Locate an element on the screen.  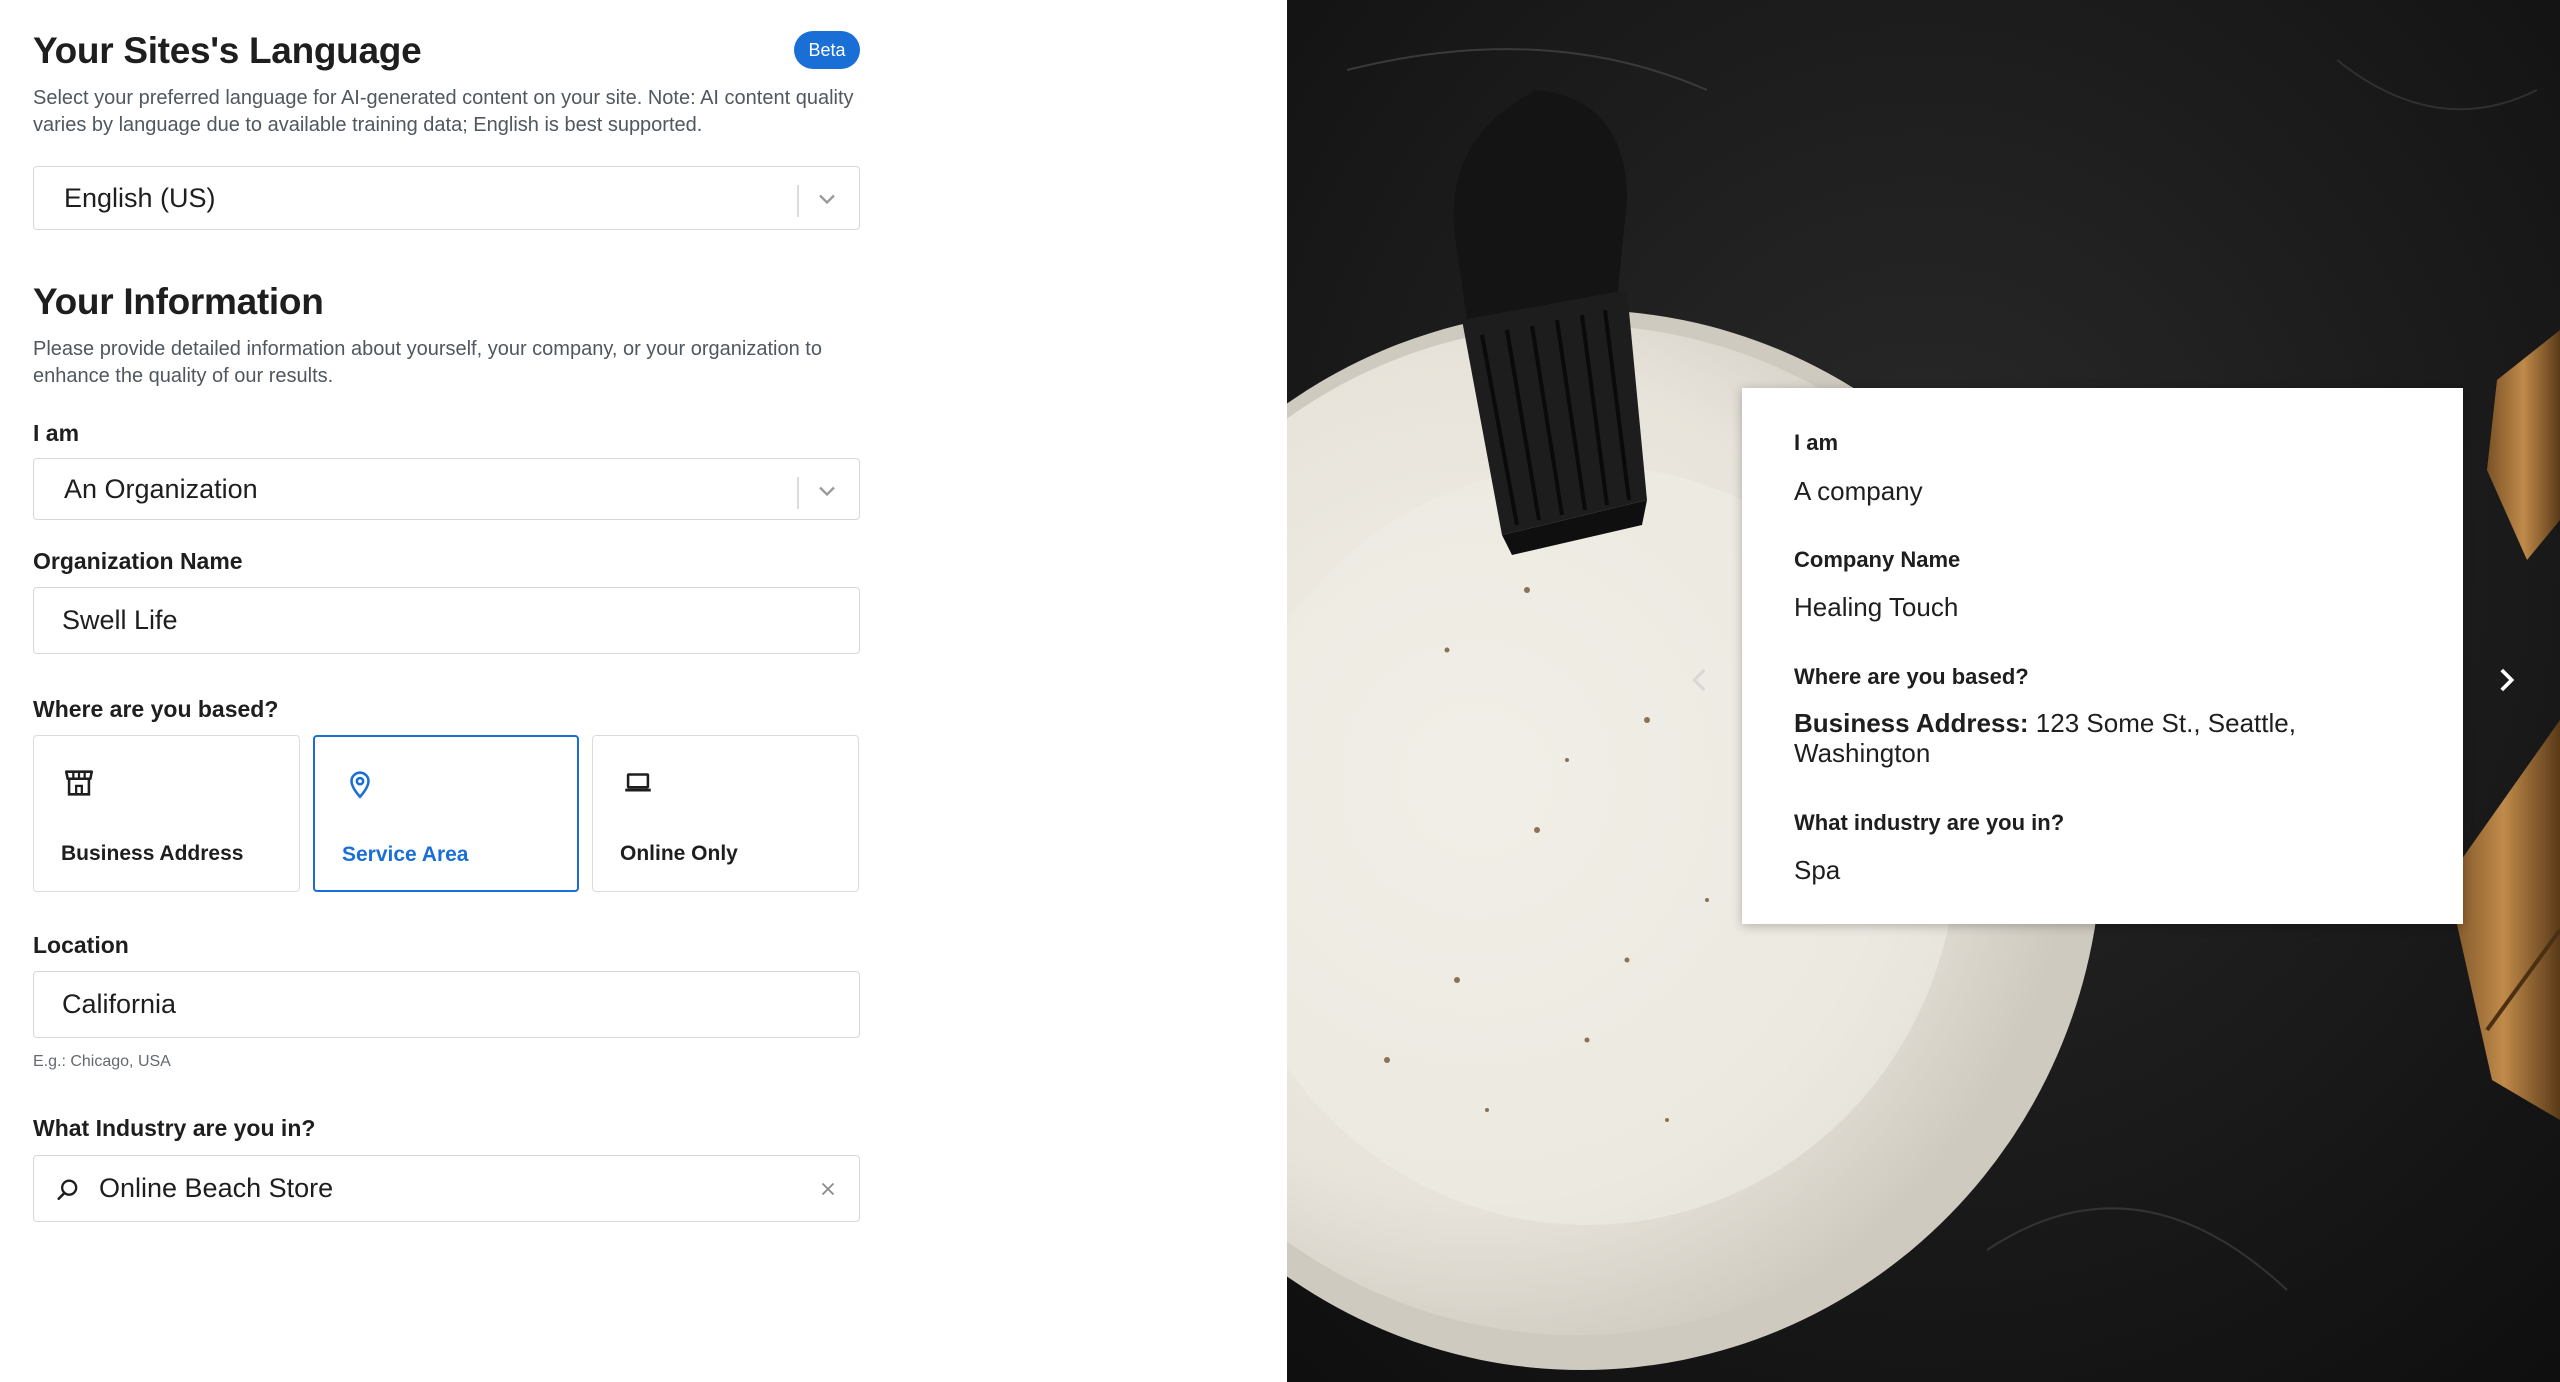
card-company-label: Company Name is located at coordinates (1877, 559).